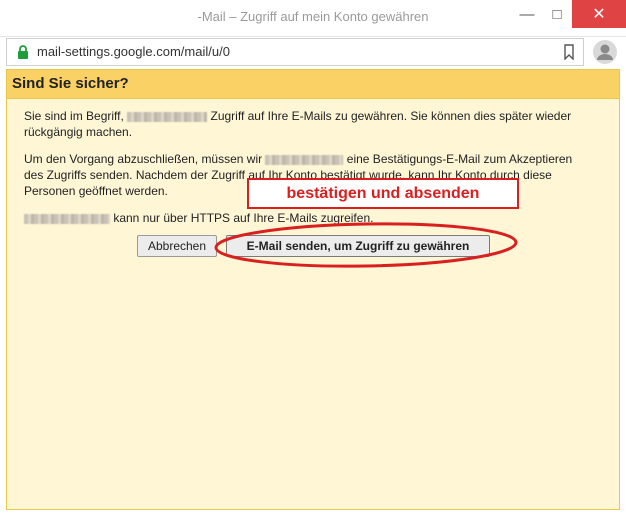  Describe the element at coordinates (599, 14) in the screenshot. I see `close-button: ✕` at that location.